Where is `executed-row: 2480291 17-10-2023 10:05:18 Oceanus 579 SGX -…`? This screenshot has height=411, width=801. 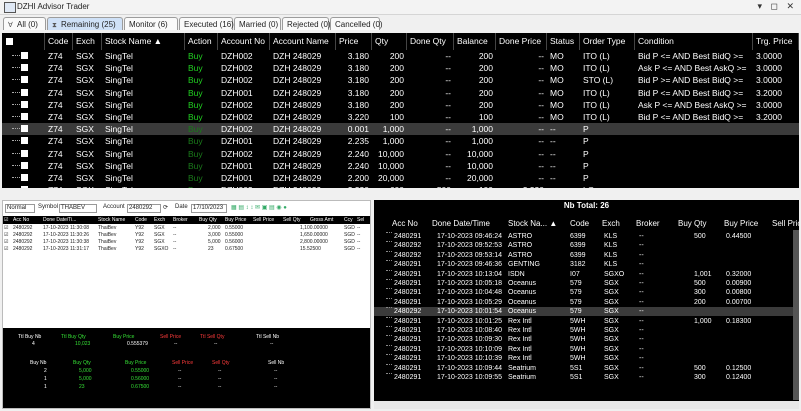 executed-row: 2480291 17-10-2023 10:05:18 Oceanus 579 SGX -… is located at coordinates (586, 283).